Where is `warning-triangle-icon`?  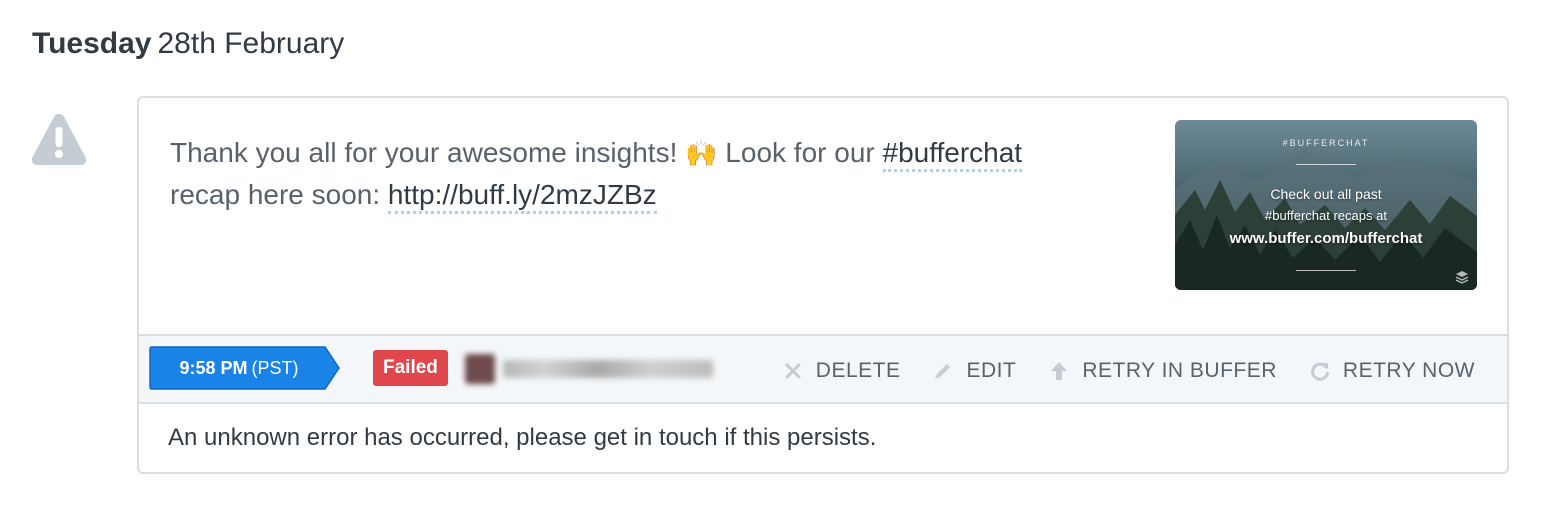
warning-triangle-icon is located at coordinates (59, 139).